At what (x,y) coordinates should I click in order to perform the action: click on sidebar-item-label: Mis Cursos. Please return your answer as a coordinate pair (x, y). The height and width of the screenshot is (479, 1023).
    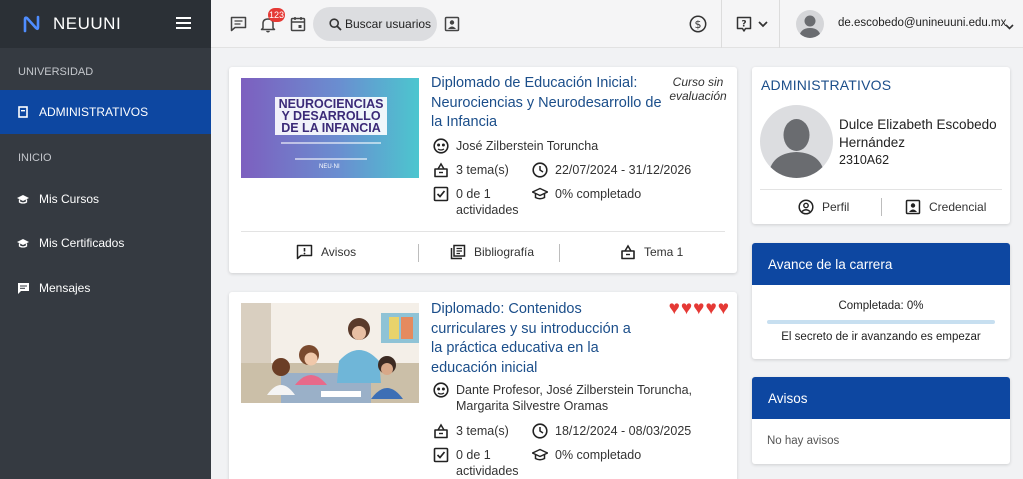
    Looking at the image, I should click on (69, 199).